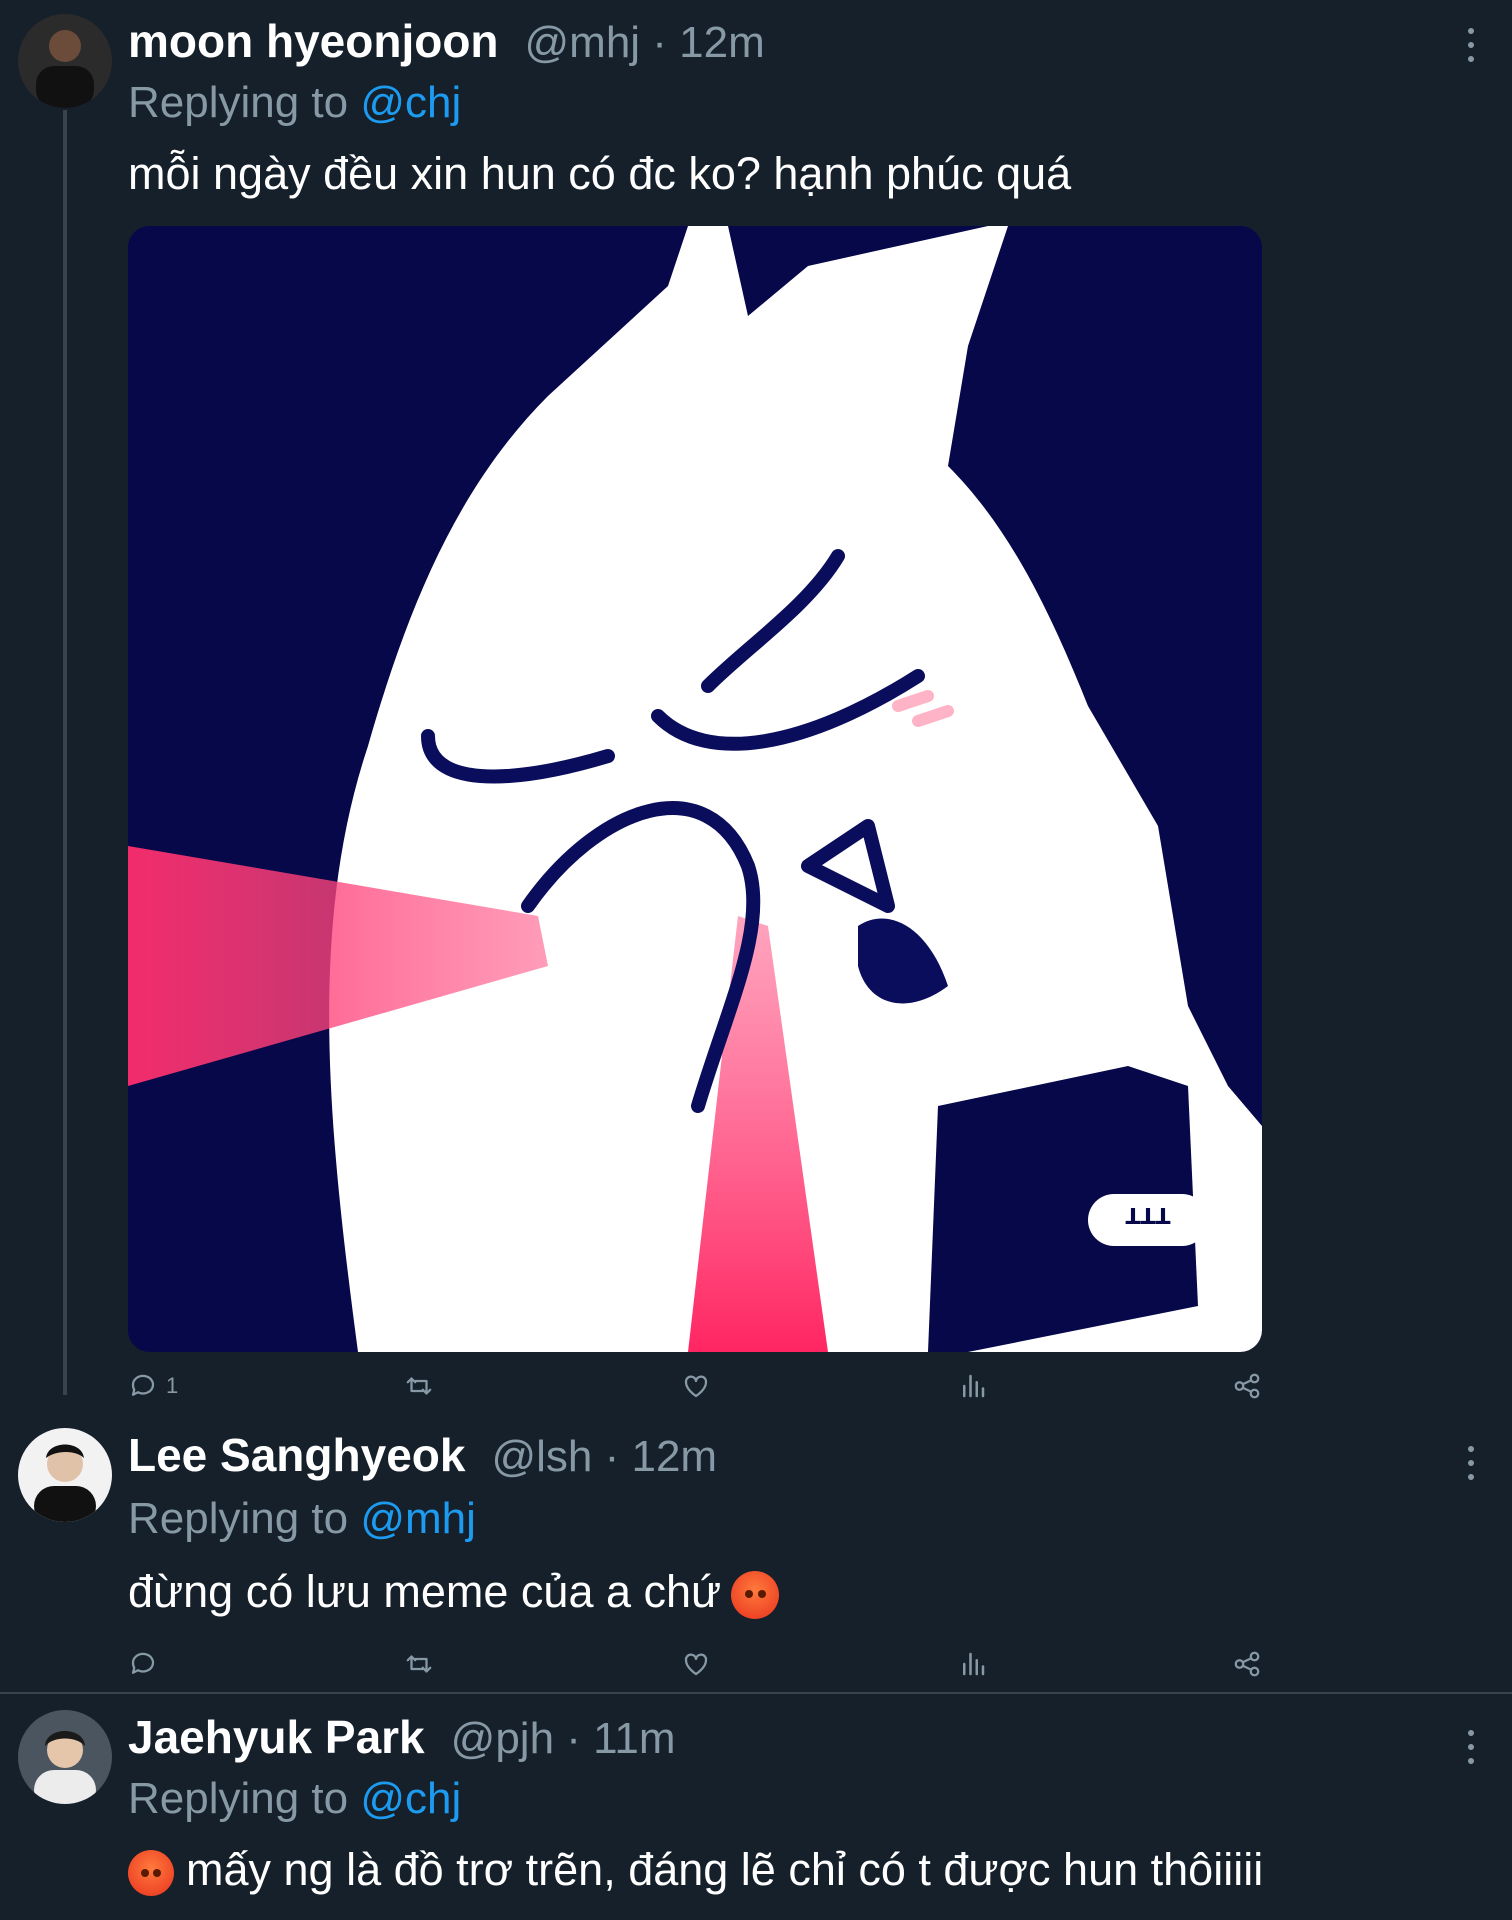 The height and width of the screenshot is (1920, 1512). Describe the element at coordinates (1148, 1216) in the screenshot. I see `sticker-label: ꓕꓕꓕ` at that location.